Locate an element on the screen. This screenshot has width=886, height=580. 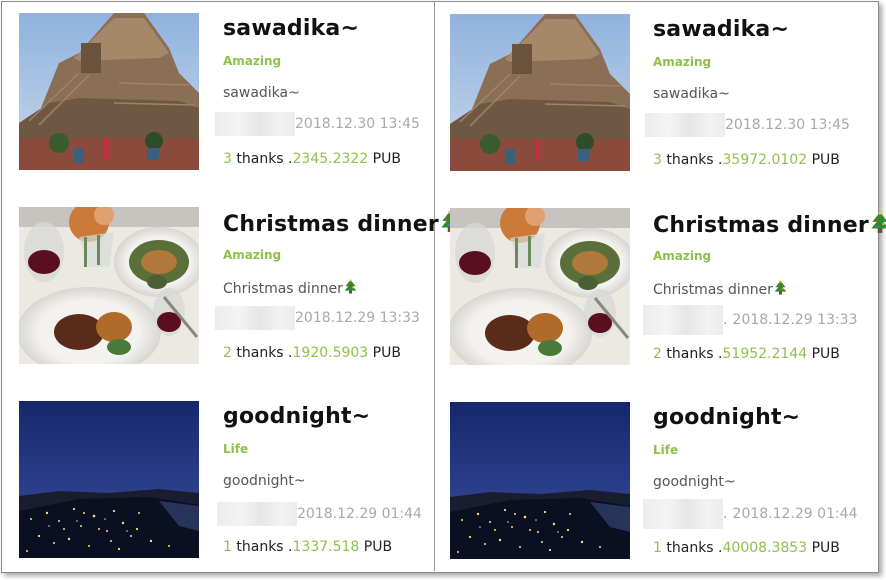
reward-amount: 1920.5903 is located at coordinates (330, 353).